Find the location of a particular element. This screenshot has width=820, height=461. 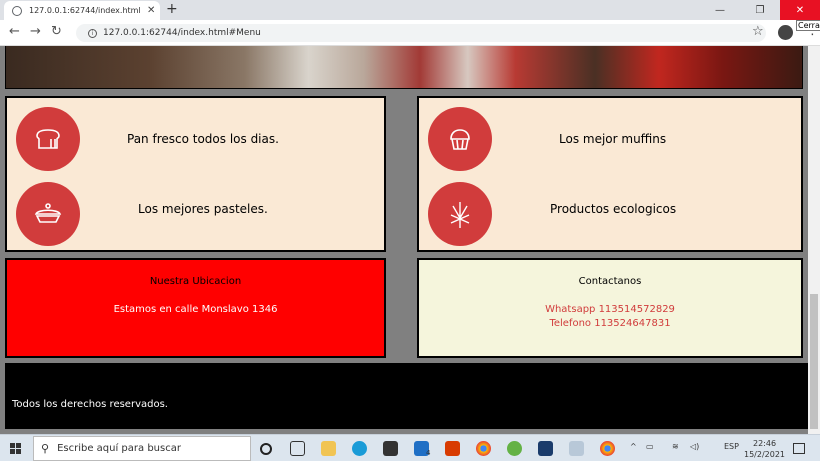

volume-icon: ◁) is located at coordinates (694, 446).